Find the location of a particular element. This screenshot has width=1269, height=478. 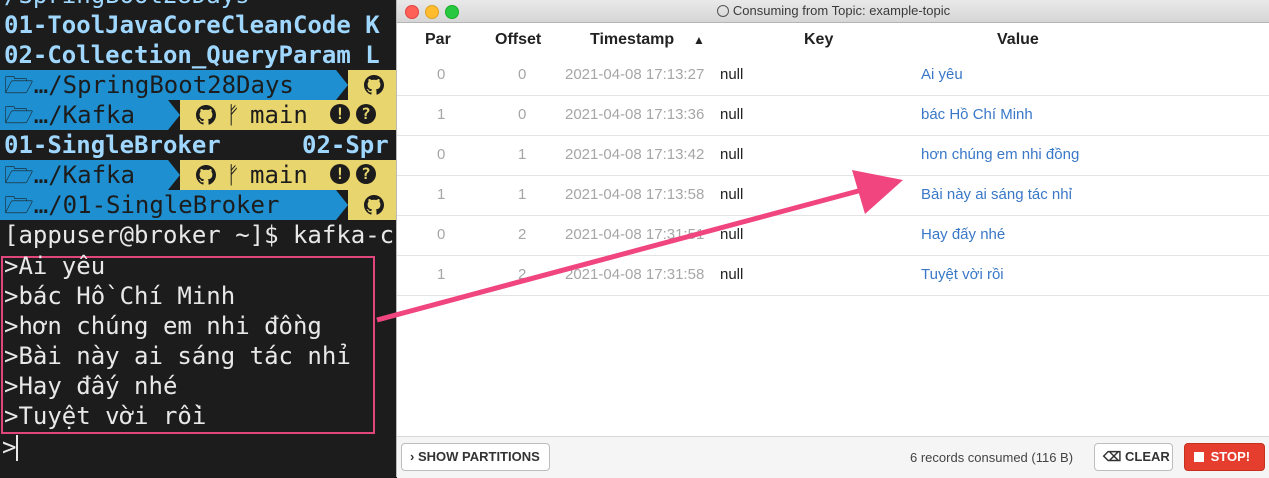

app-icon is located at coordinates (722, 11).